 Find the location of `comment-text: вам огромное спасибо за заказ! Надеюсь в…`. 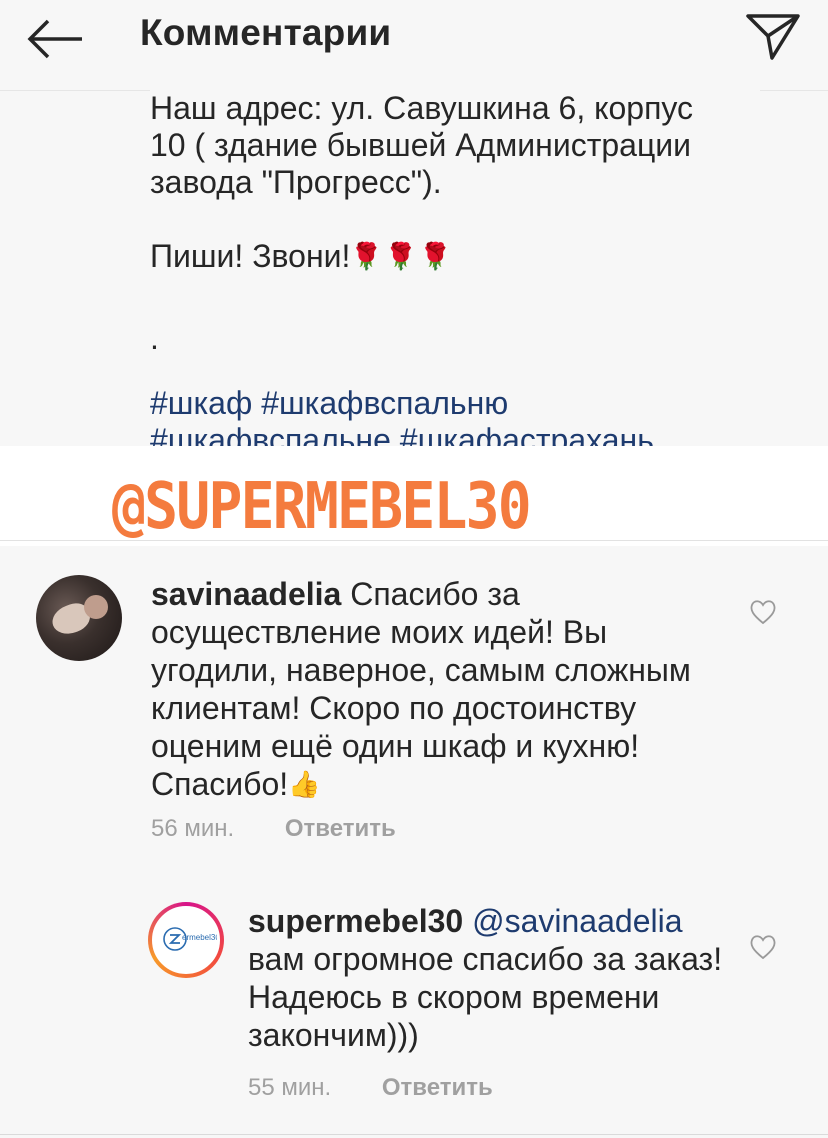

comment-text: вам огромное спасибо за заказ! Надеюсь в… is located at coordinates (485, 997).